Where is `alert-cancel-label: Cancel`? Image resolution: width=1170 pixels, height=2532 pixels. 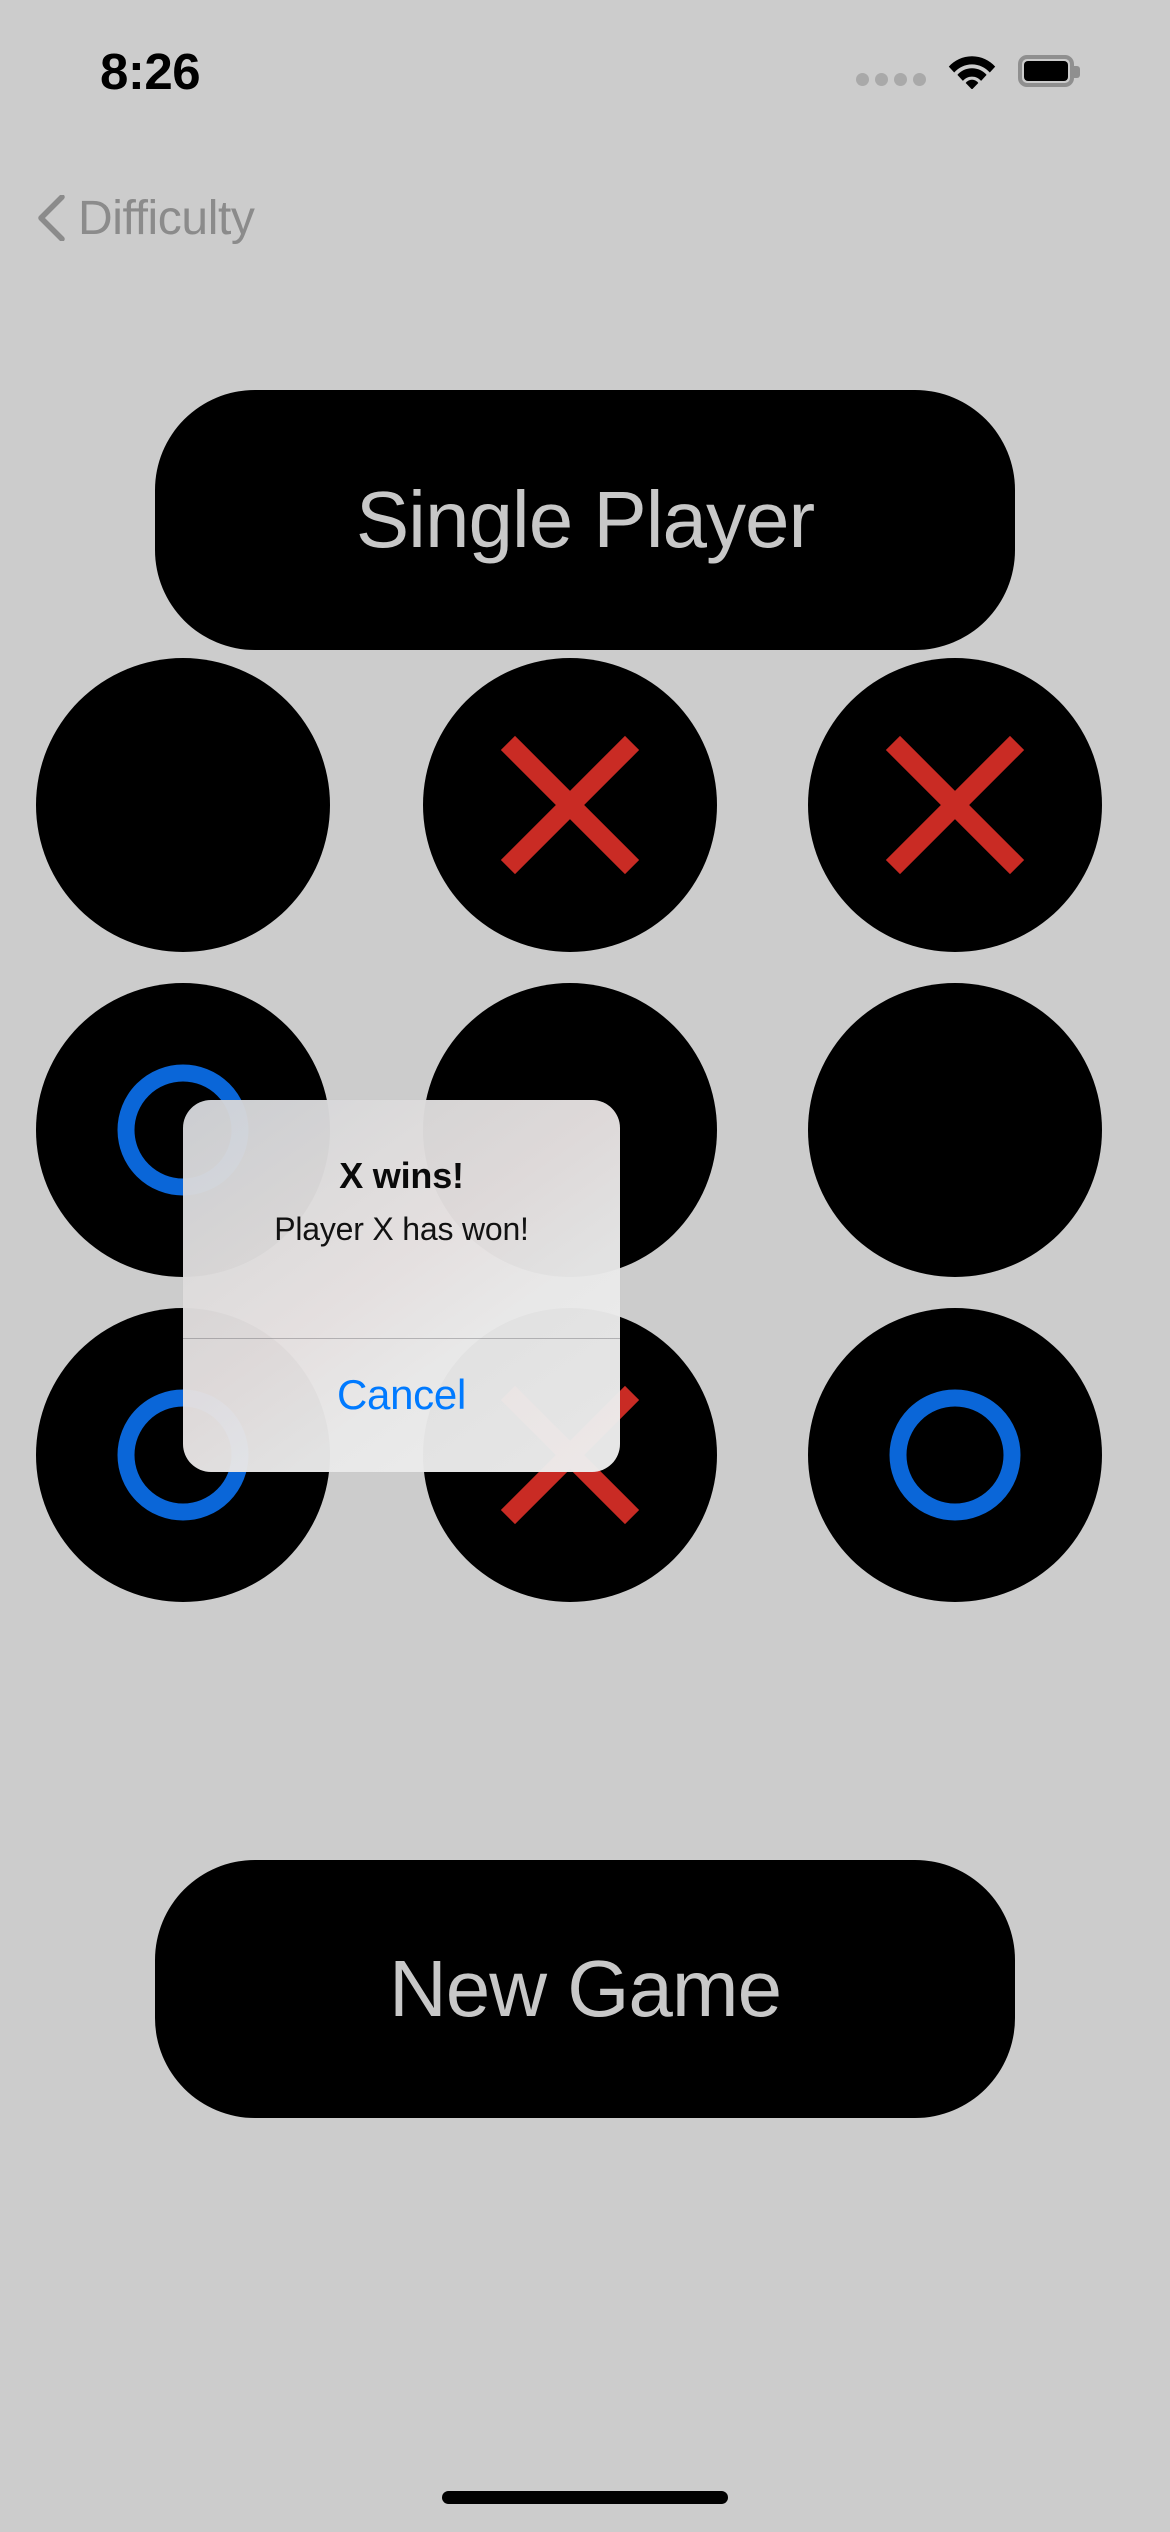
alert-cancel-label: Cancel is located at coordinates (401, 1394).